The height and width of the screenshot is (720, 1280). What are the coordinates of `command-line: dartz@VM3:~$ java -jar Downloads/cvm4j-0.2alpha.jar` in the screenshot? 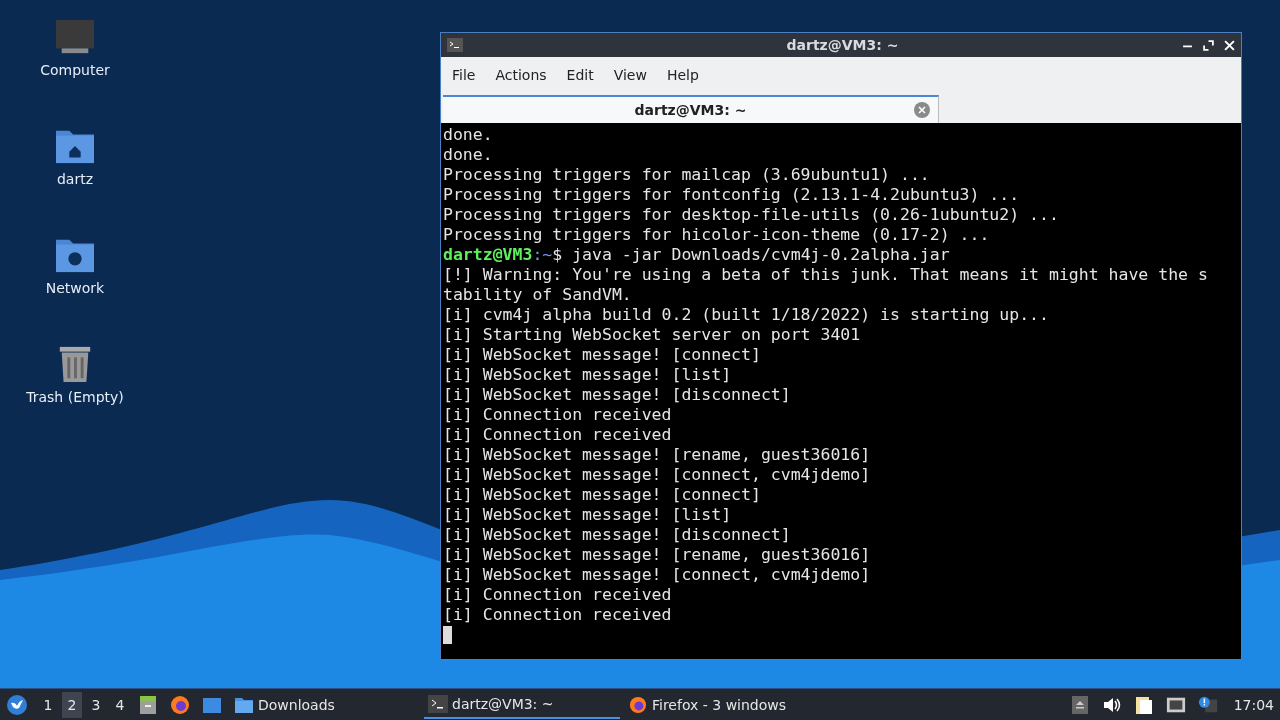 It's located at (696, 255).